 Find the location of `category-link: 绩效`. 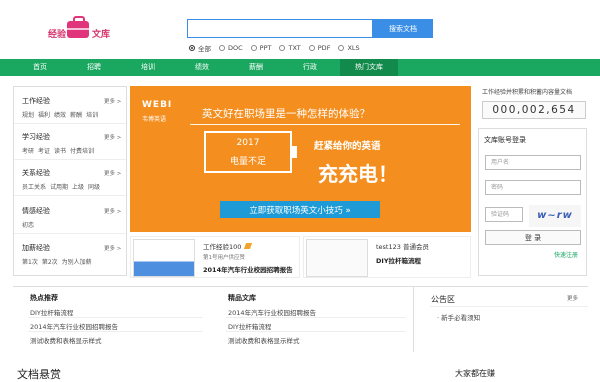

category-link: 绩效 is located at coordinates (60, 115).